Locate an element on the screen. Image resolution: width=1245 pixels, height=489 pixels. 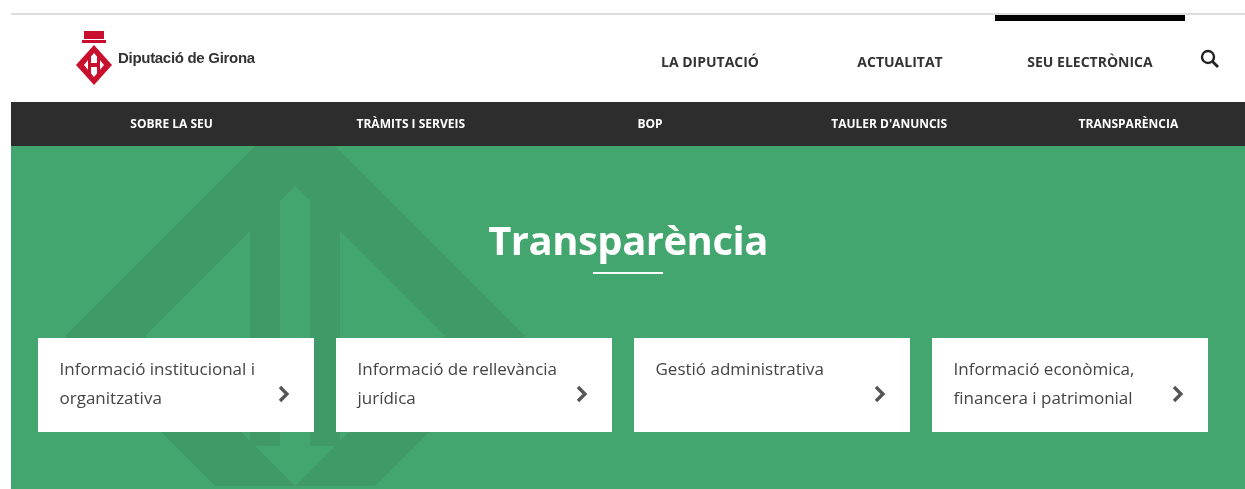
category-card: Informació econòmica, financera i patrimonial is located at coordinates (1069, 385).